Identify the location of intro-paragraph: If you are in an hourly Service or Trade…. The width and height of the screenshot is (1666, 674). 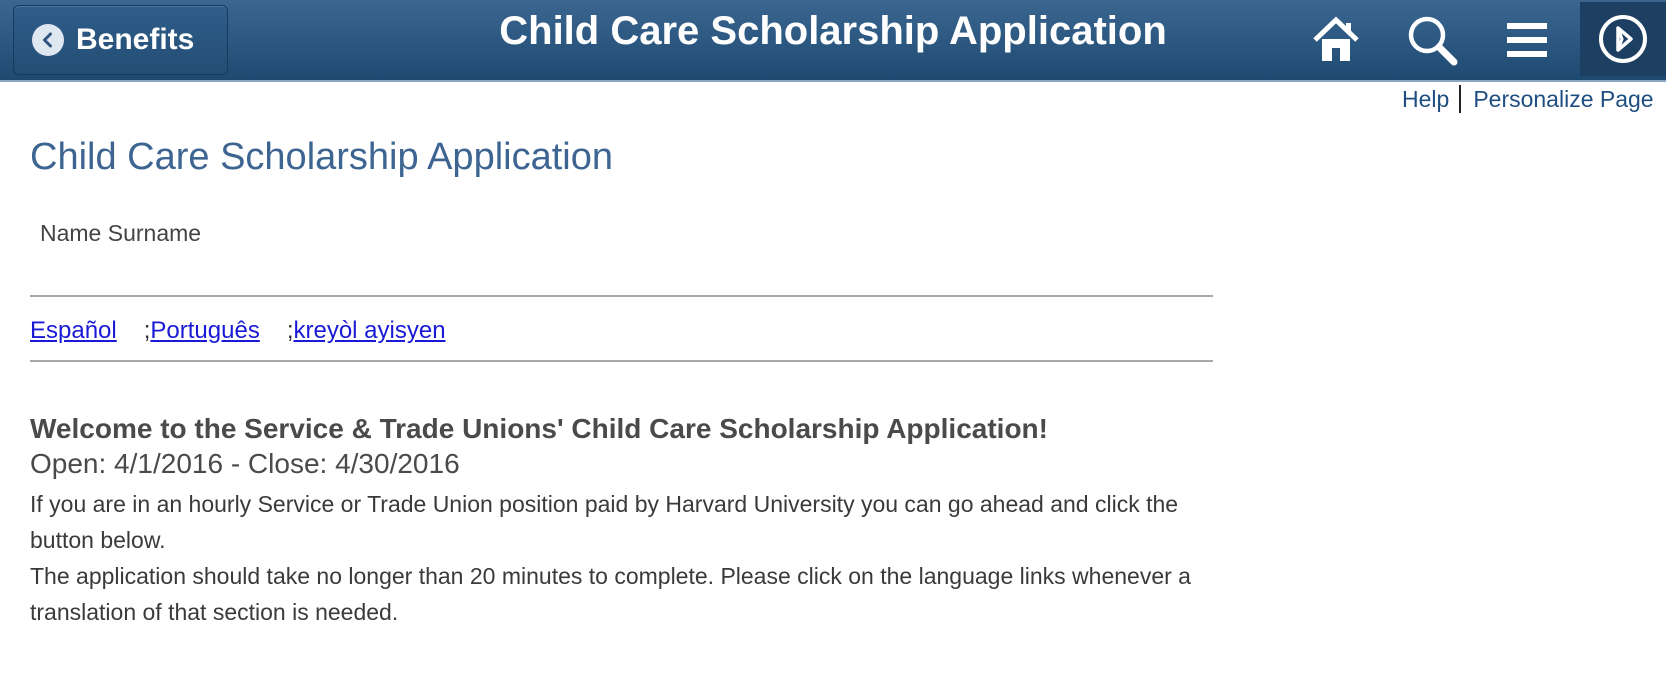
(604, 522).